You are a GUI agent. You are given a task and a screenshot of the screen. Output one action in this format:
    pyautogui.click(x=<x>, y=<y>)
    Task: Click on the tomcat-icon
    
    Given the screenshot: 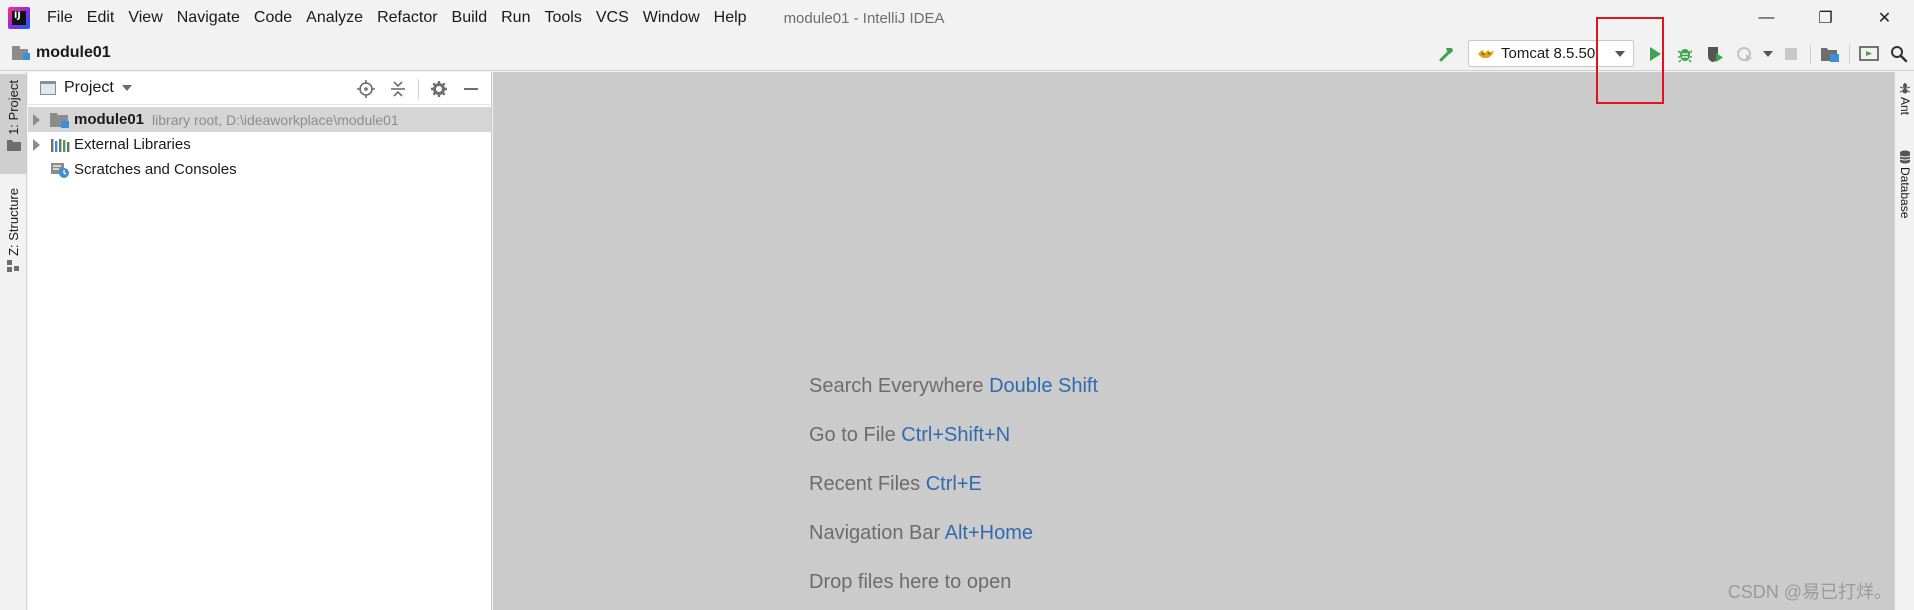 What is the action you would take?
    pyautogui.click(x=1486, y=53)
    